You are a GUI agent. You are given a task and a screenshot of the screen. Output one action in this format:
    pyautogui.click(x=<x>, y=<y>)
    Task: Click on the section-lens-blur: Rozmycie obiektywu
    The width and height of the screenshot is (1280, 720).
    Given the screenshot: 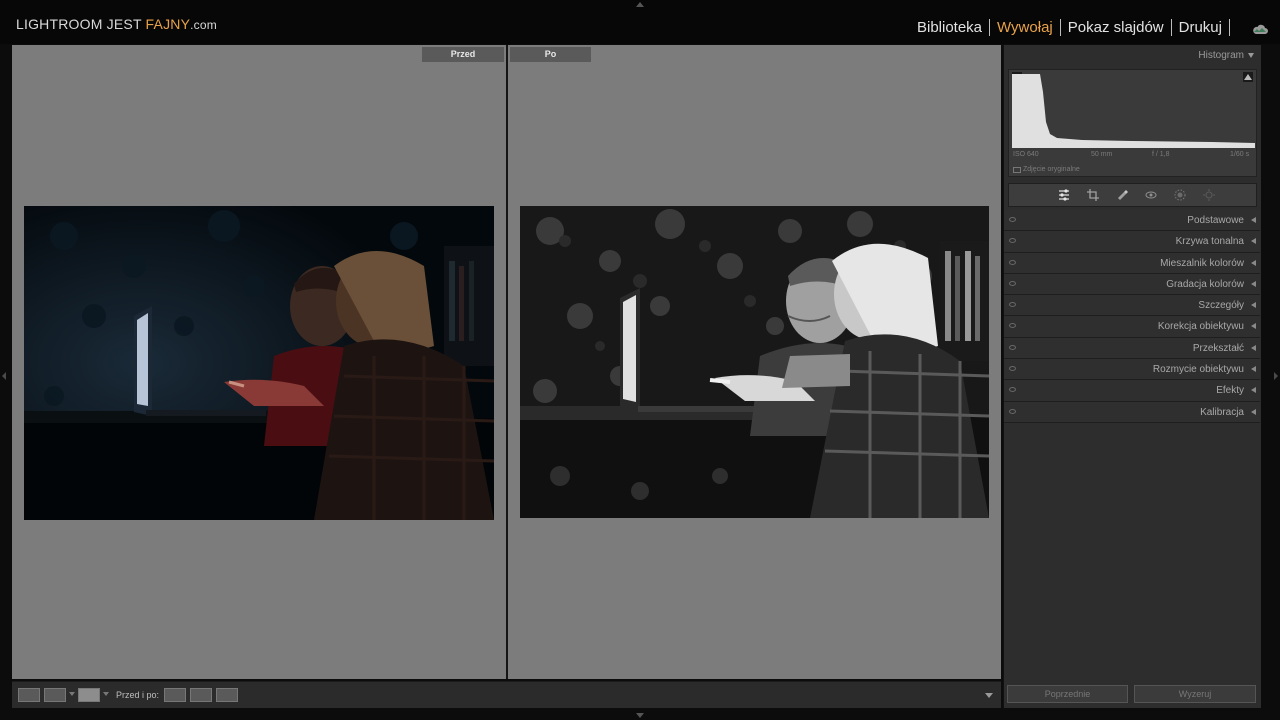 What is the action you would take?
    pyautogui.click(x=1132, y=370)
    